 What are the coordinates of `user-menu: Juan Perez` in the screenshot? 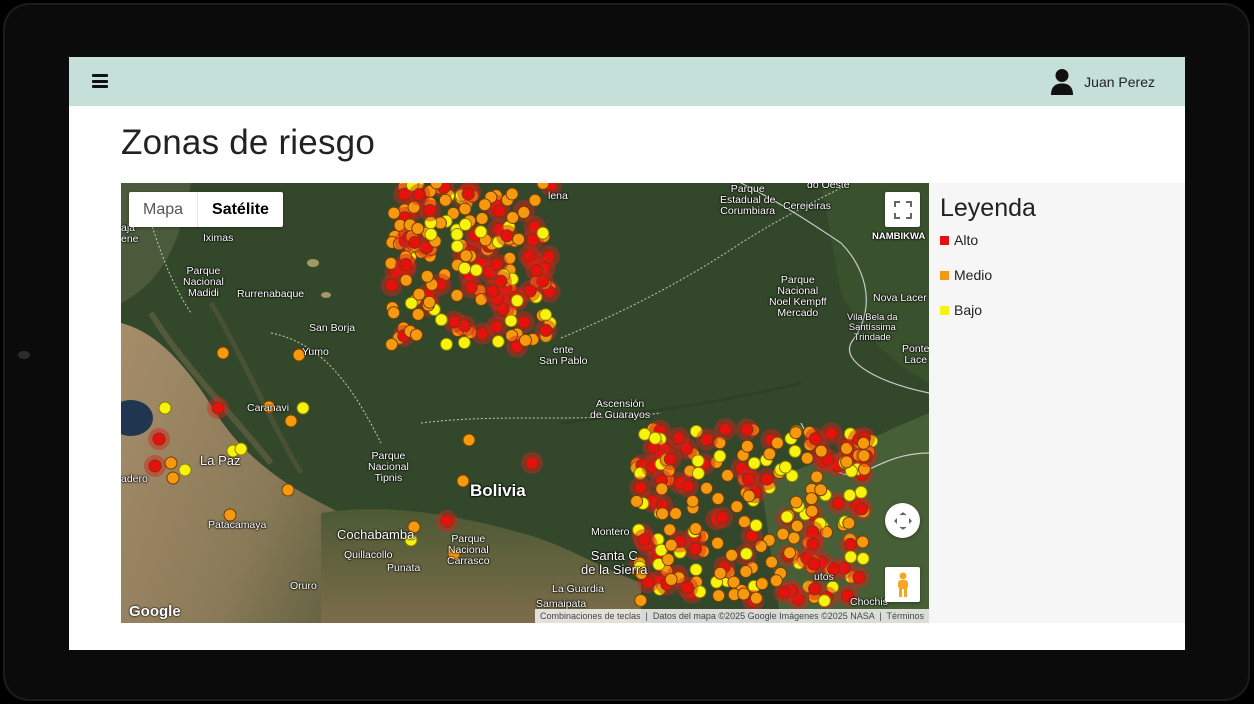 It's located at (1102, 82).